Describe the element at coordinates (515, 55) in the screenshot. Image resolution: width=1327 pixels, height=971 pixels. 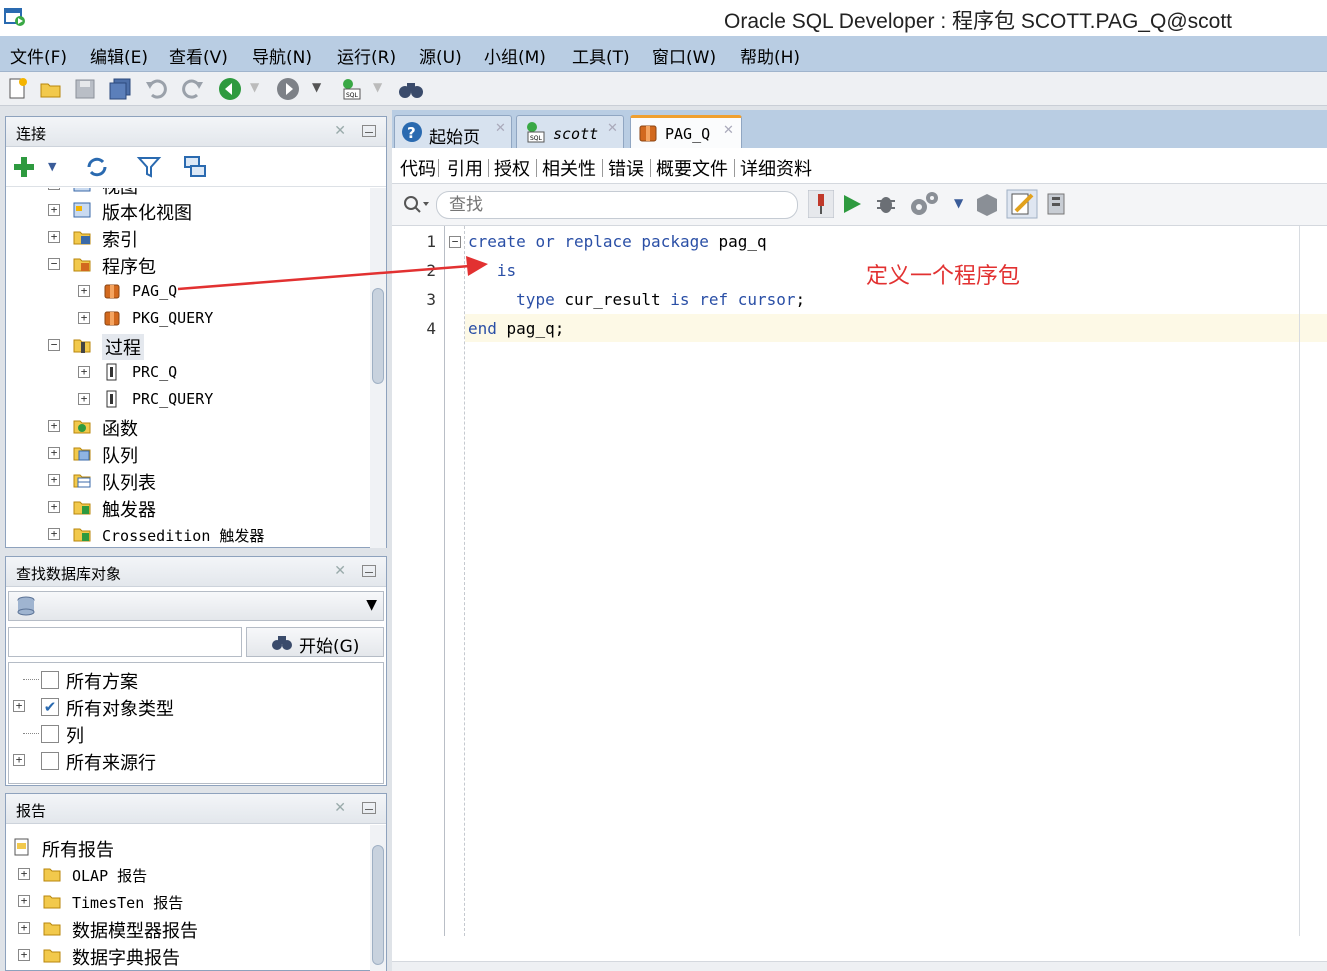
I see `menu-team: 小组(M)` at that location.